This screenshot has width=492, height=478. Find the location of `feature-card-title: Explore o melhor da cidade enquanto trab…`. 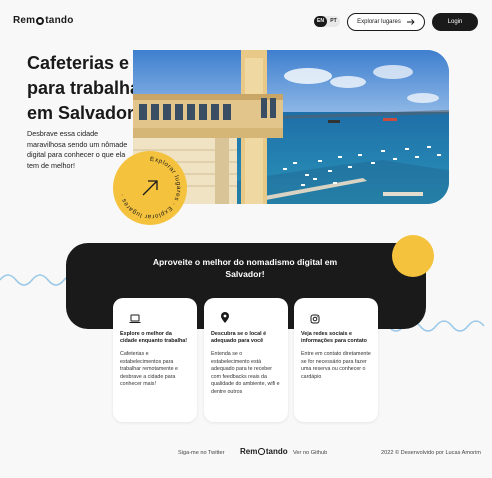

feature-card-title: Explore o melhor da cidade enquanto trab… is located at coordinates (154, 337).